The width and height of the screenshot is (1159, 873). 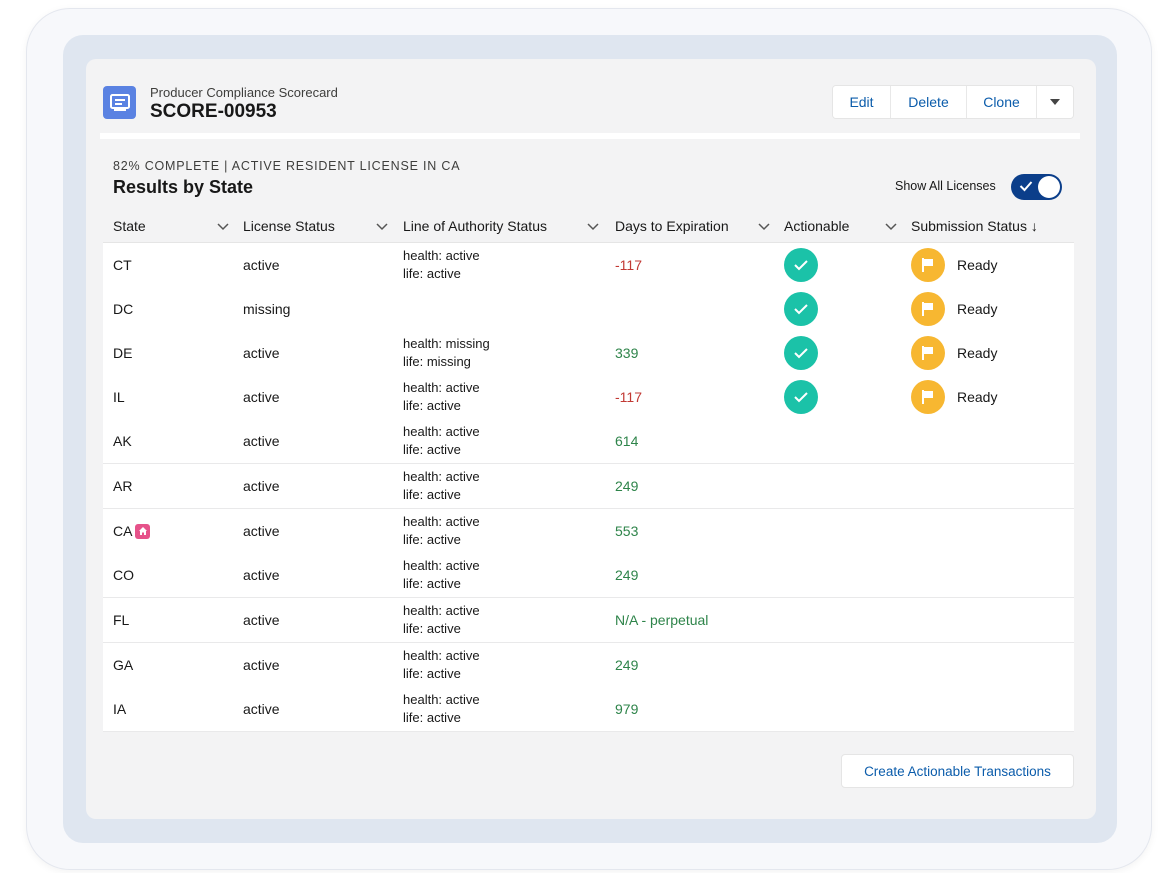 I want to click on state-code: AK, so click(x=122, y=441).